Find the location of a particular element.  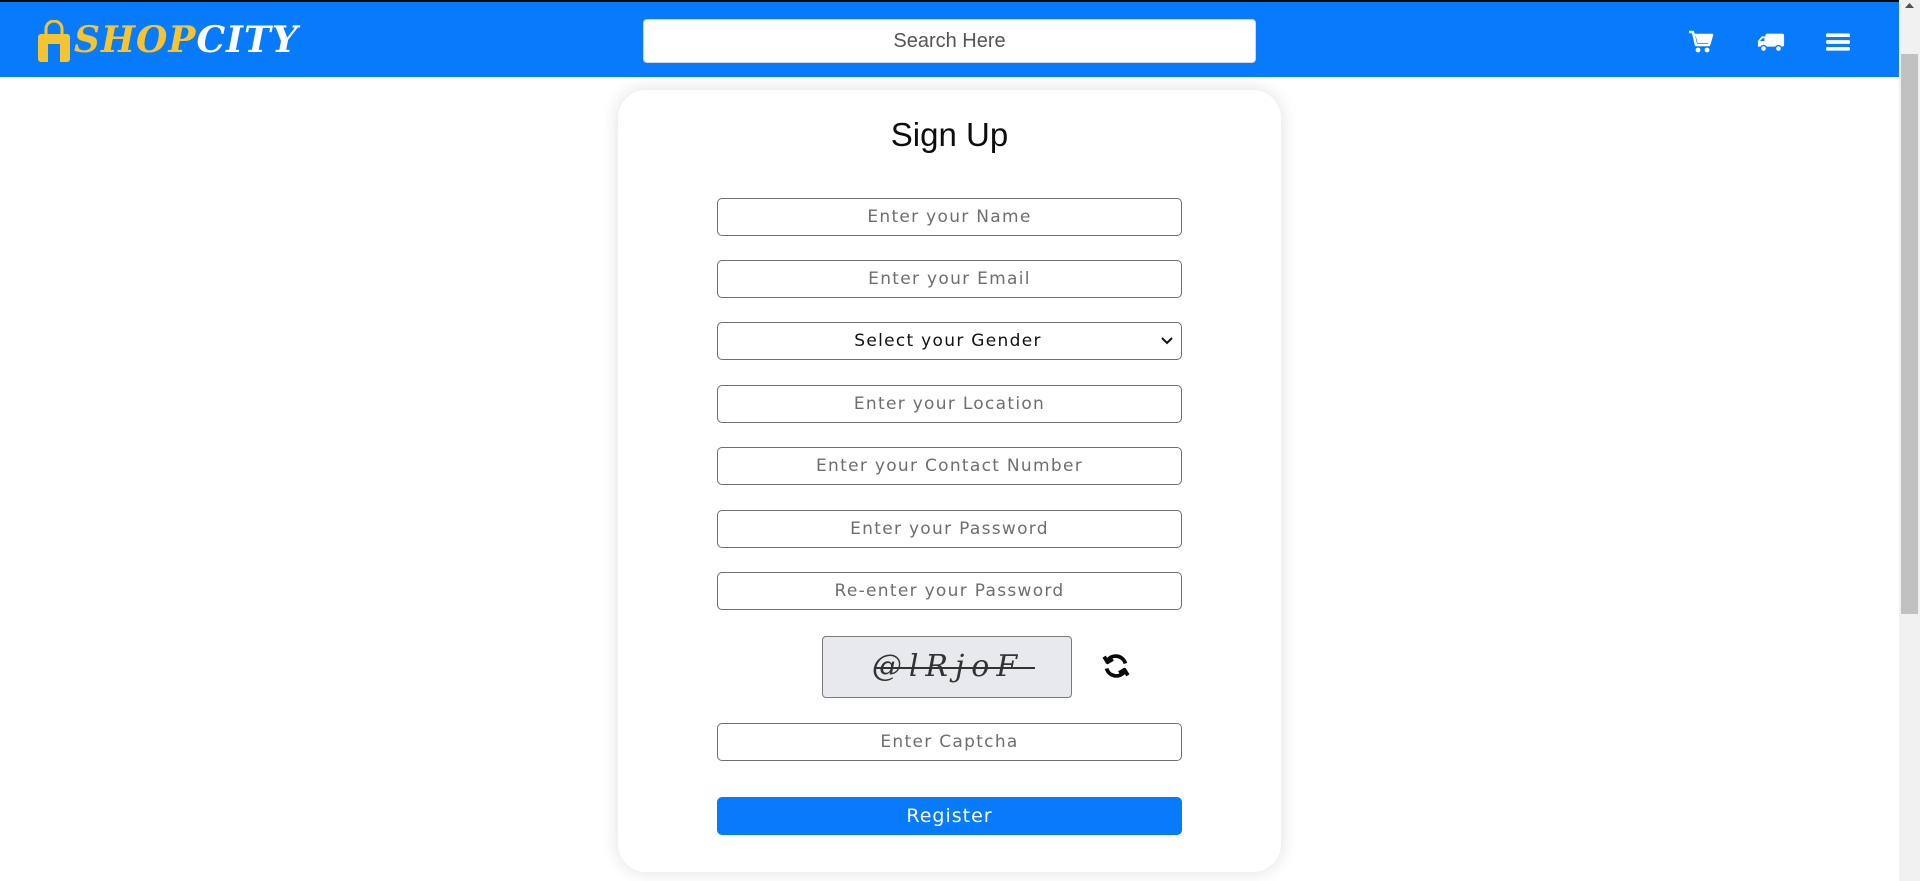

logo-text: SHOPCITY is located at coordinates (186, 40).